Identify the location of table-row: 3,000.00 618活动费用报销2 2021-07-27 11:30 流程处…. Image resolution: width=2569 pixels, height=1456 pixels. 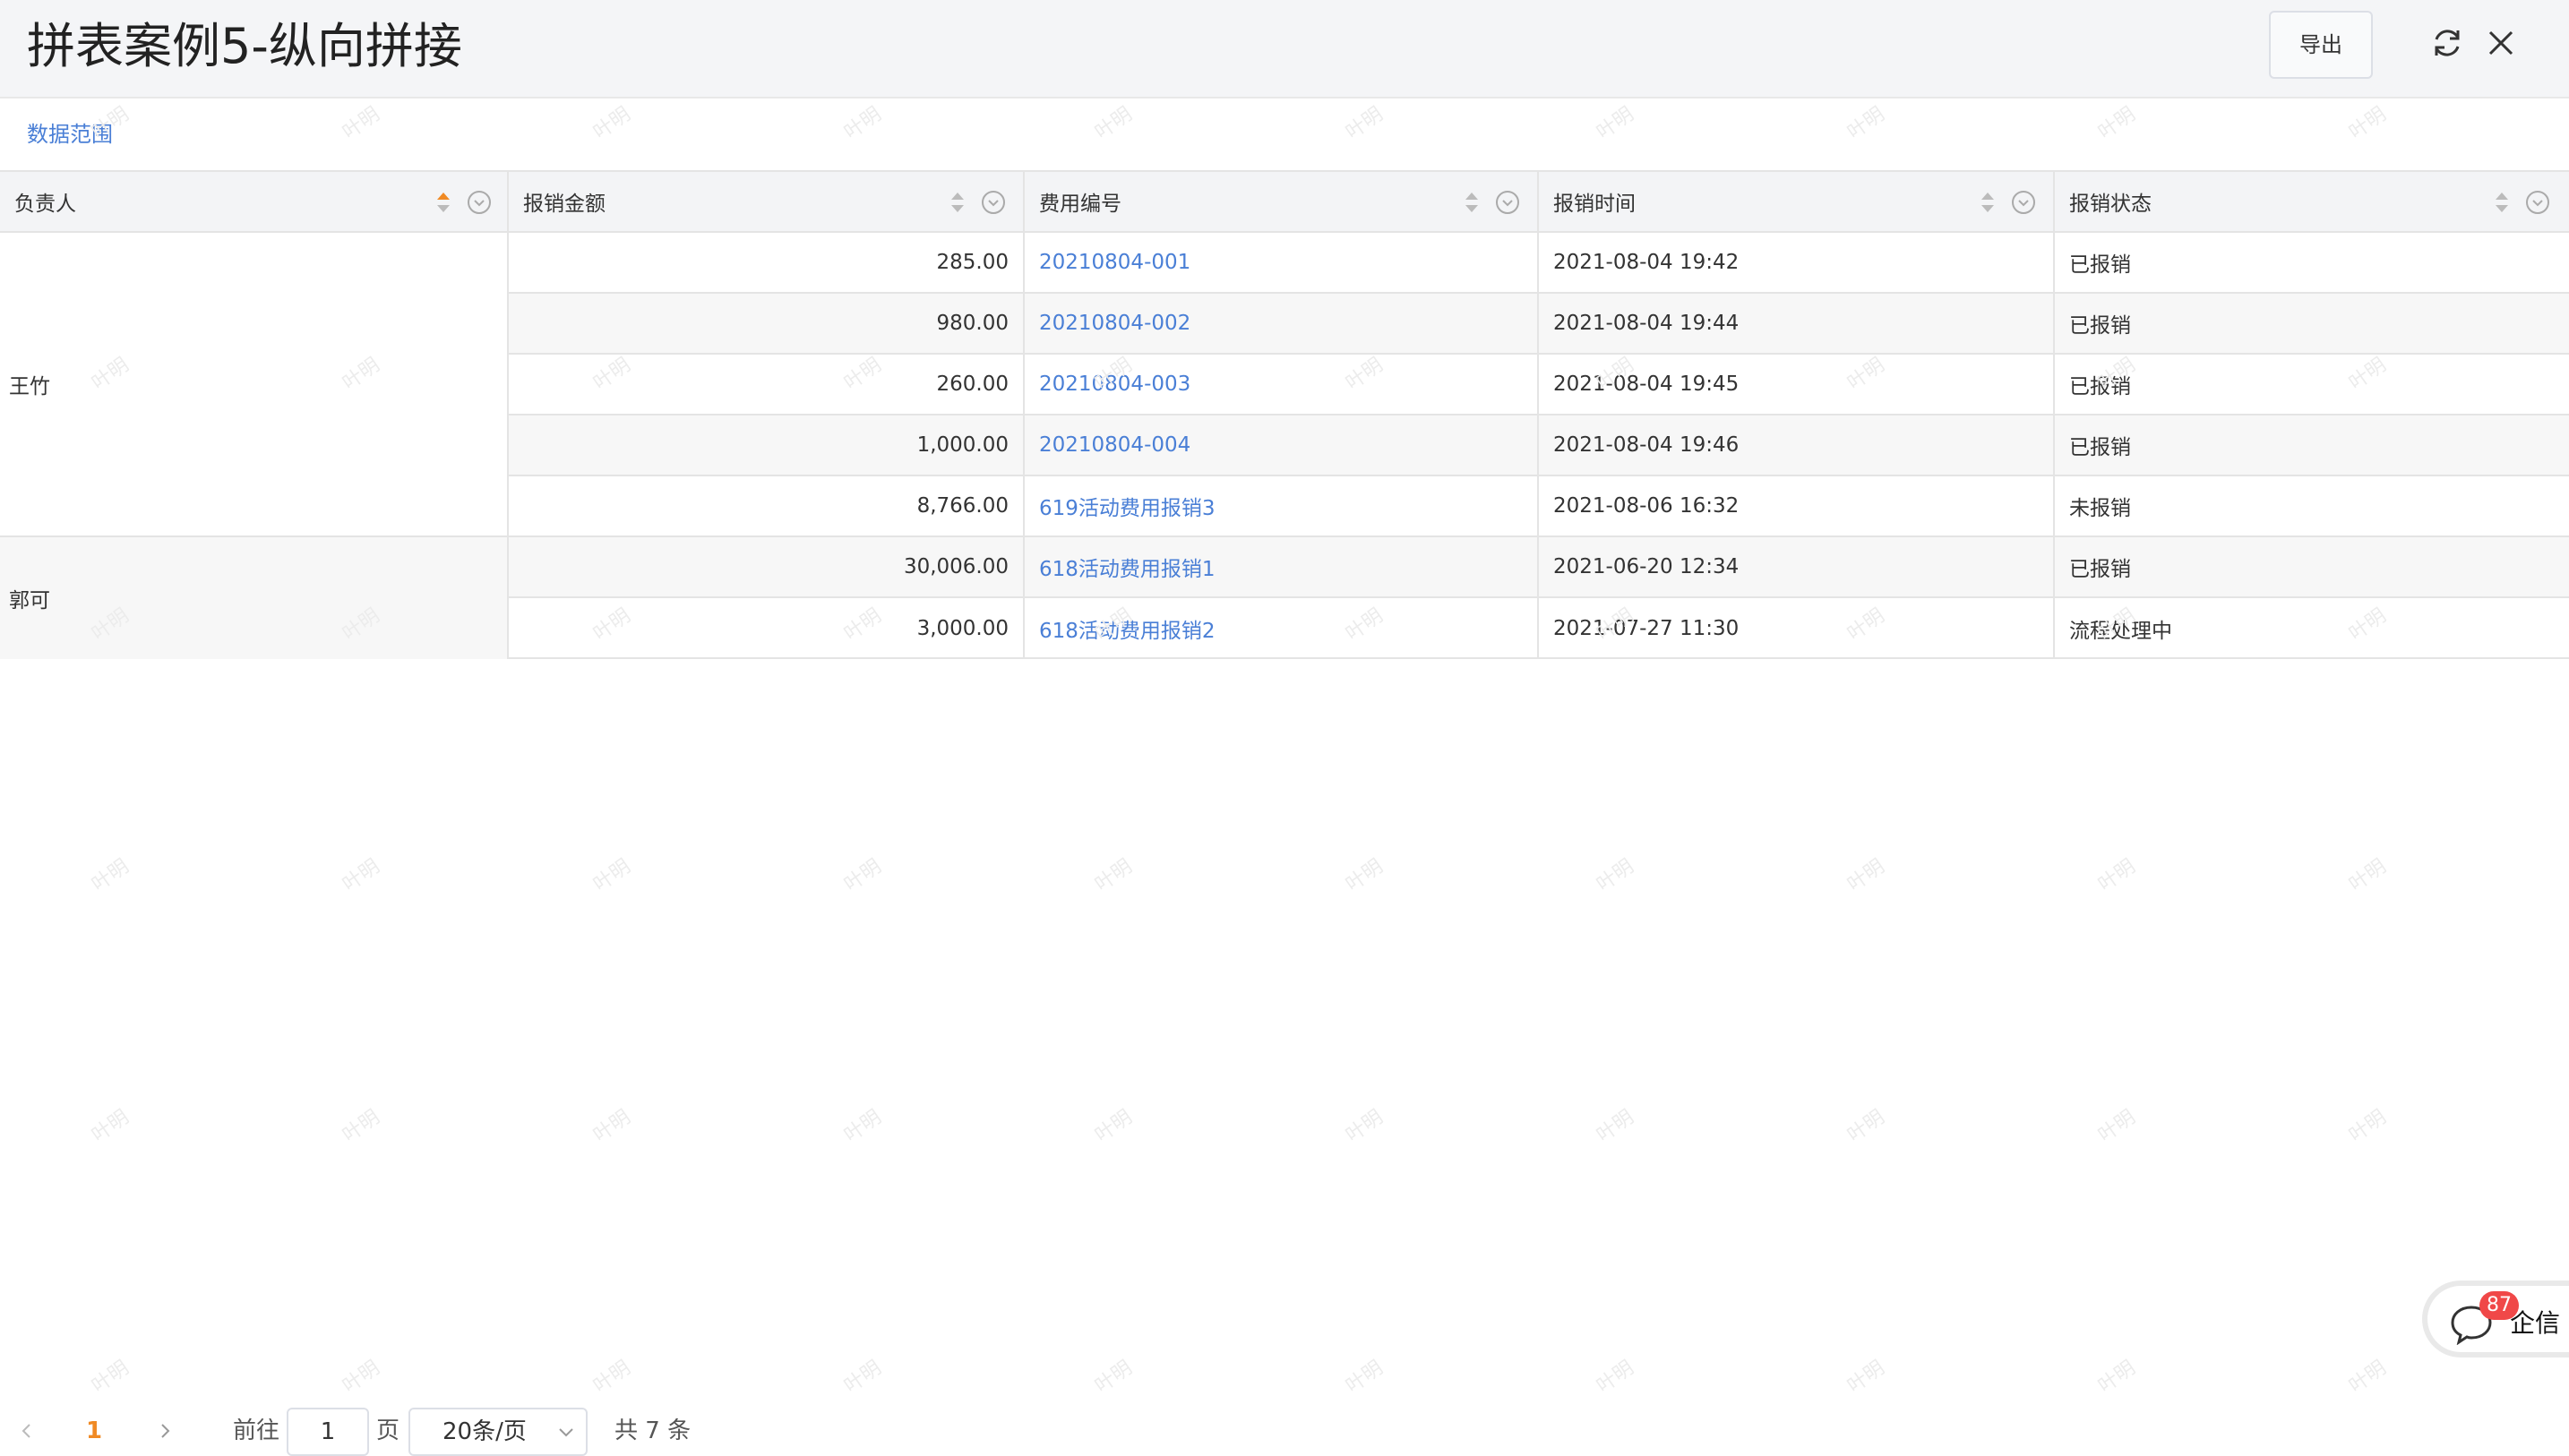
(1539, 628).